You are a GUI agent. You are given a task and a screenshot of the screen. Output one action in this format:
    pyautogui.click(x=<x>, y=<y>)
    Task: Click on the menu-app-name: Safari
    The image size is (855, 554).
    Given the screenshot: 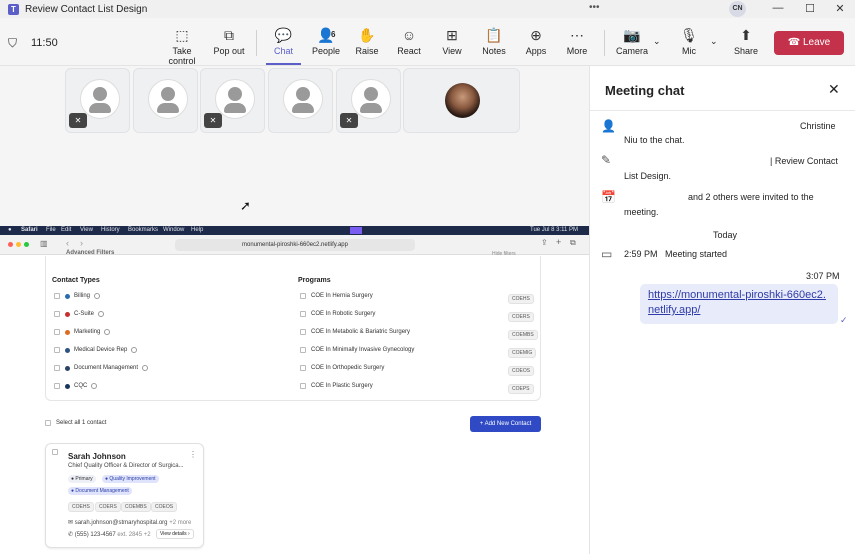 What is the action you would take?
    pyautogui.click(x=29, y=230)
    